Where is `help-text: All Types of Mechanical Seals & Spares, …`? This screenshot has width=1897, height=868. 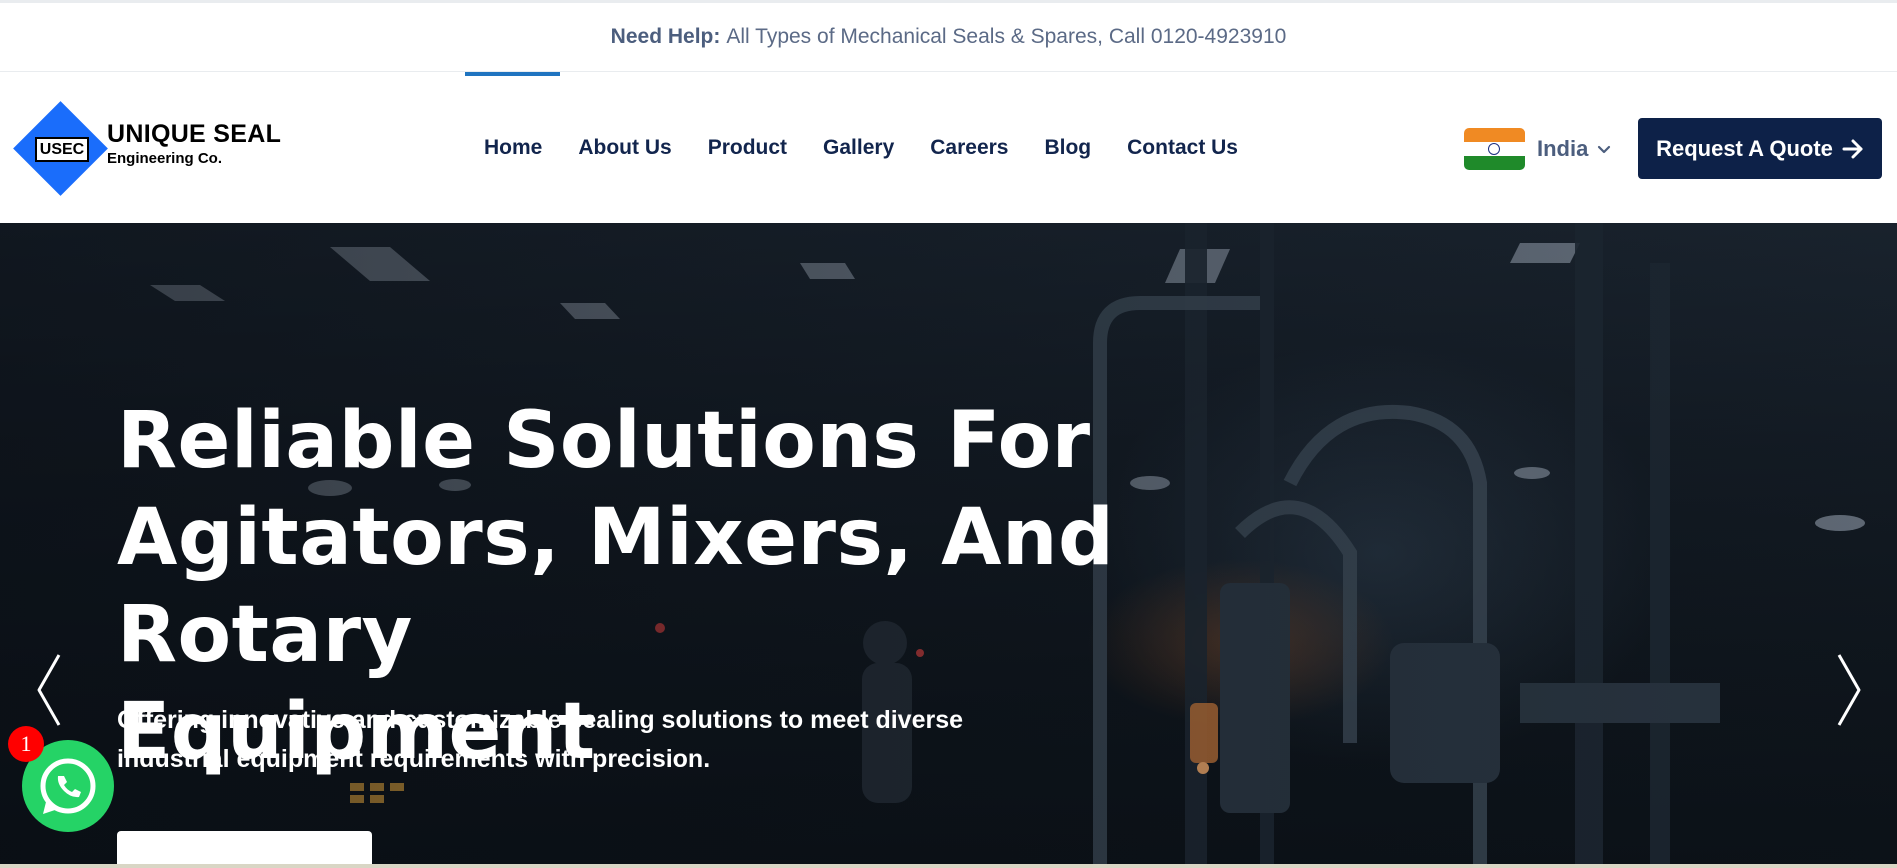 help-text: All Types of Mechanical Seals & Spares, … is located at coordinates (1006, 37).